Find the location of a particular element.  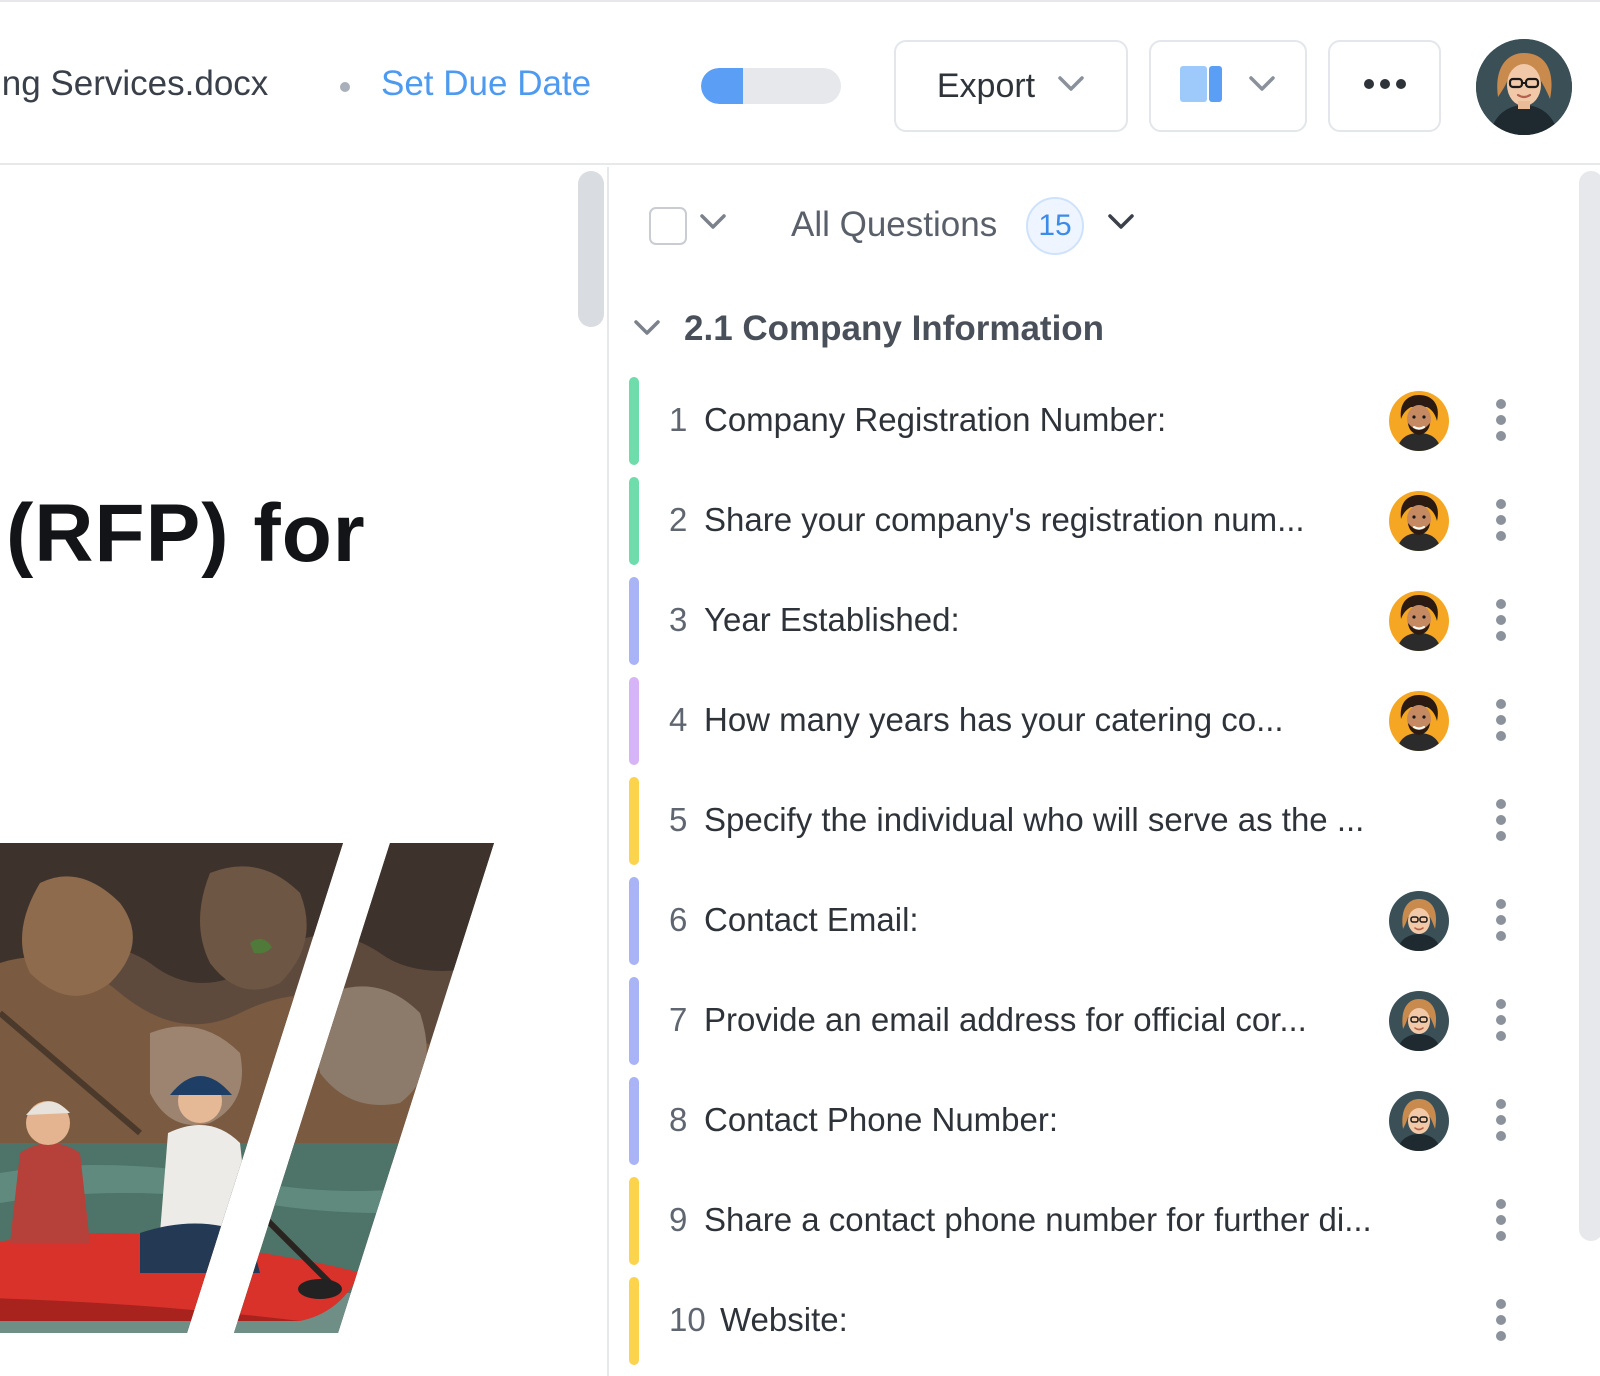

question-number: 7 is located at coordinates (678, 1019).